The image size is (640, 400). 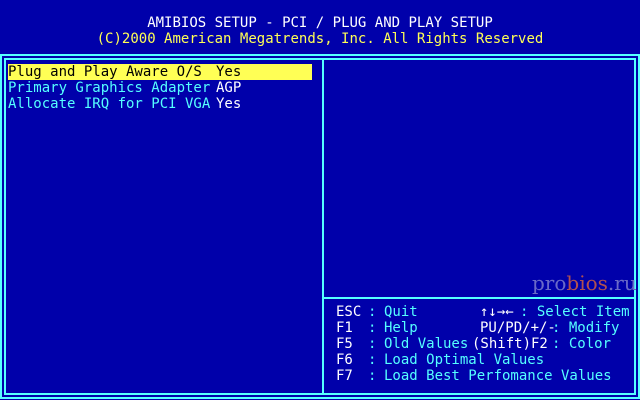 I want to click on help-key: F1, so click(x=344, y=328).